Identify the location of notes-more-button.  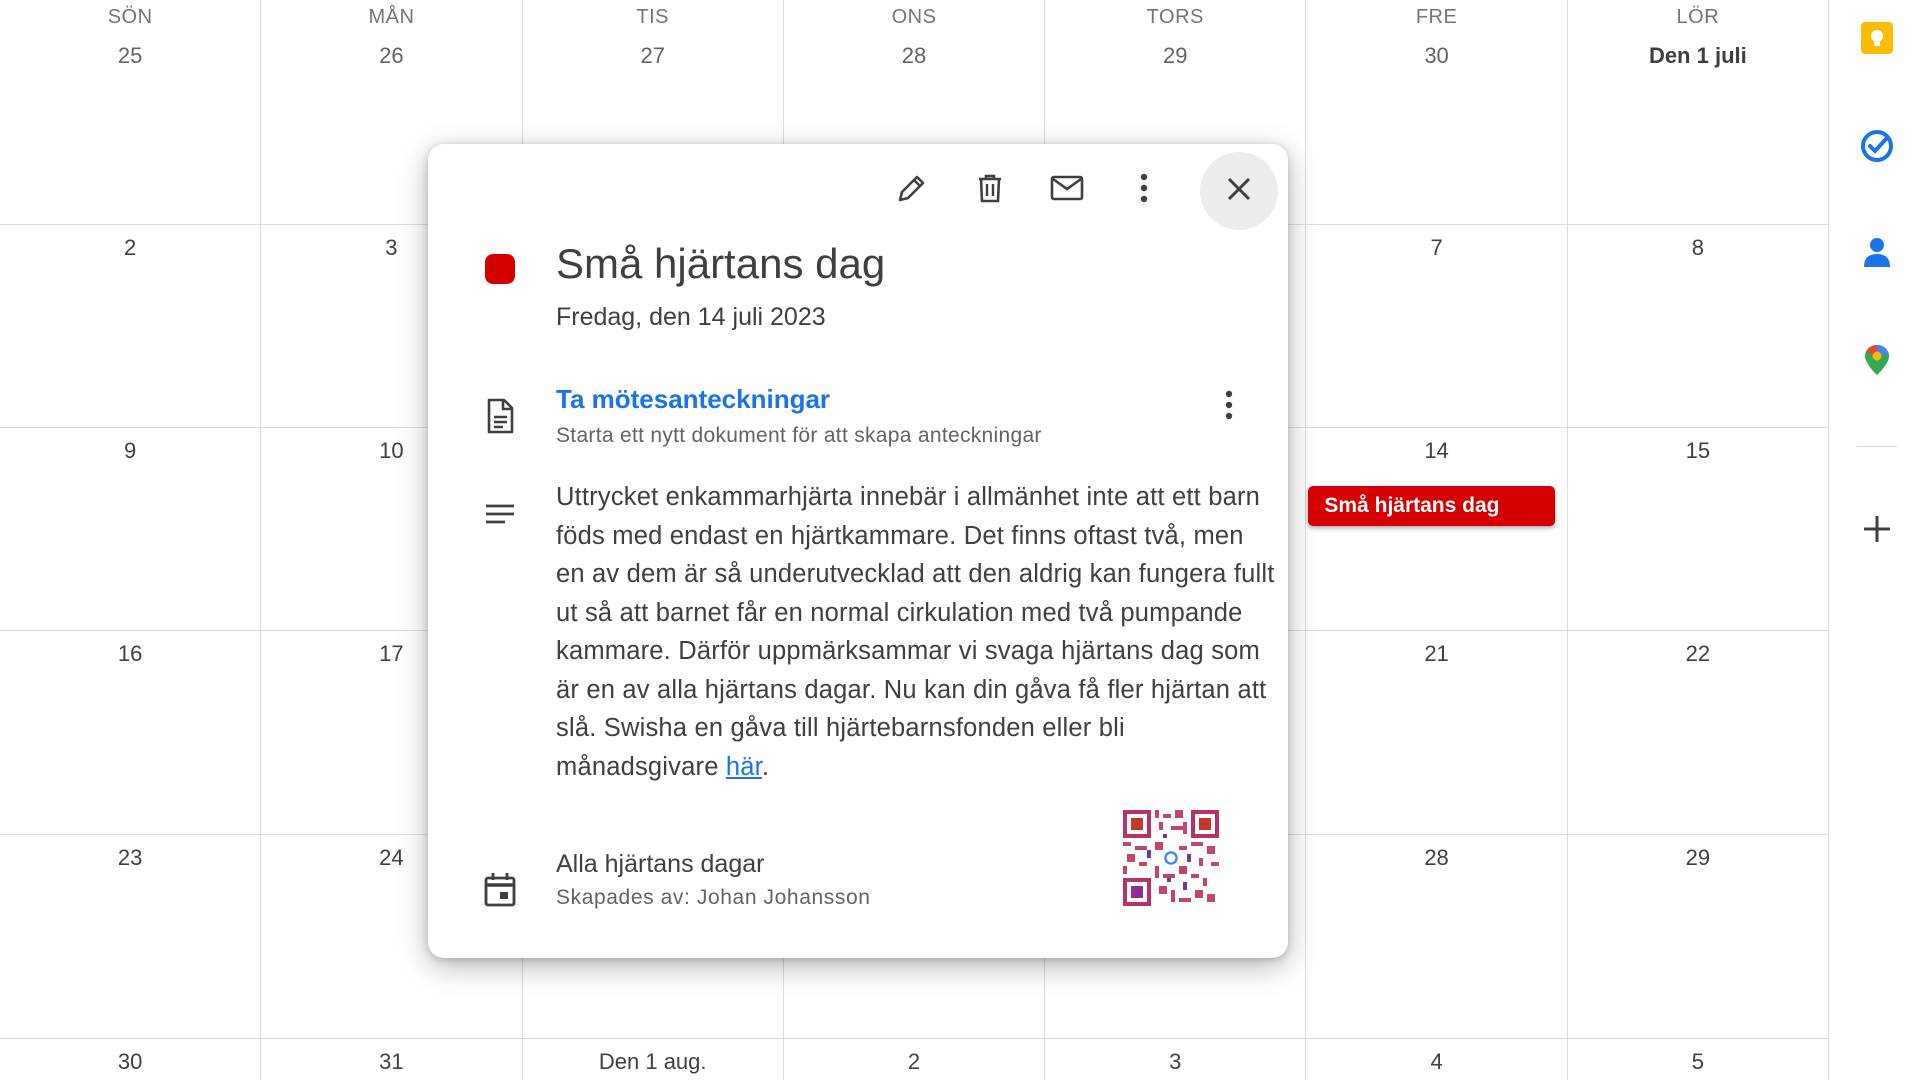
(1229, 404).